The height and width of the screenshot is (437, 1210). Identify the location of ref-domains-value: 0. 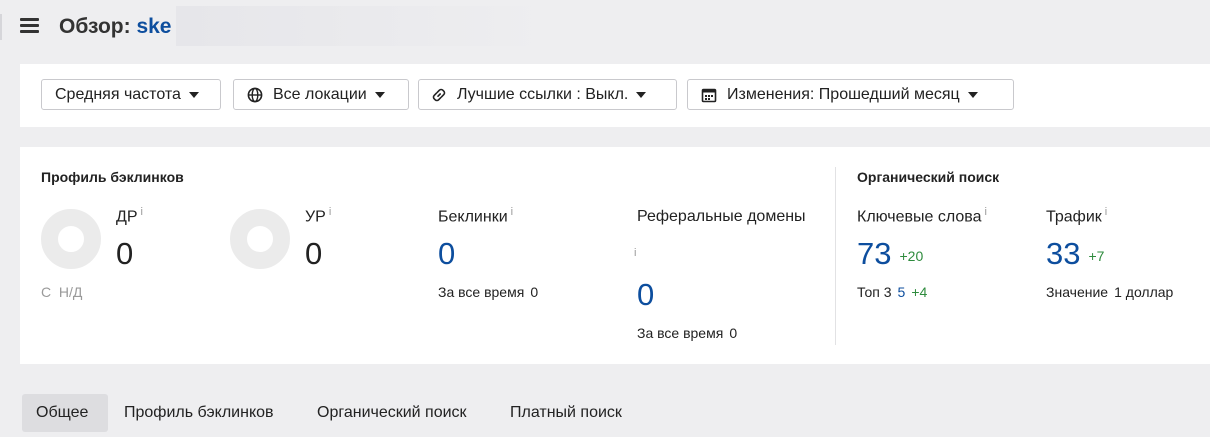
(645, 295).